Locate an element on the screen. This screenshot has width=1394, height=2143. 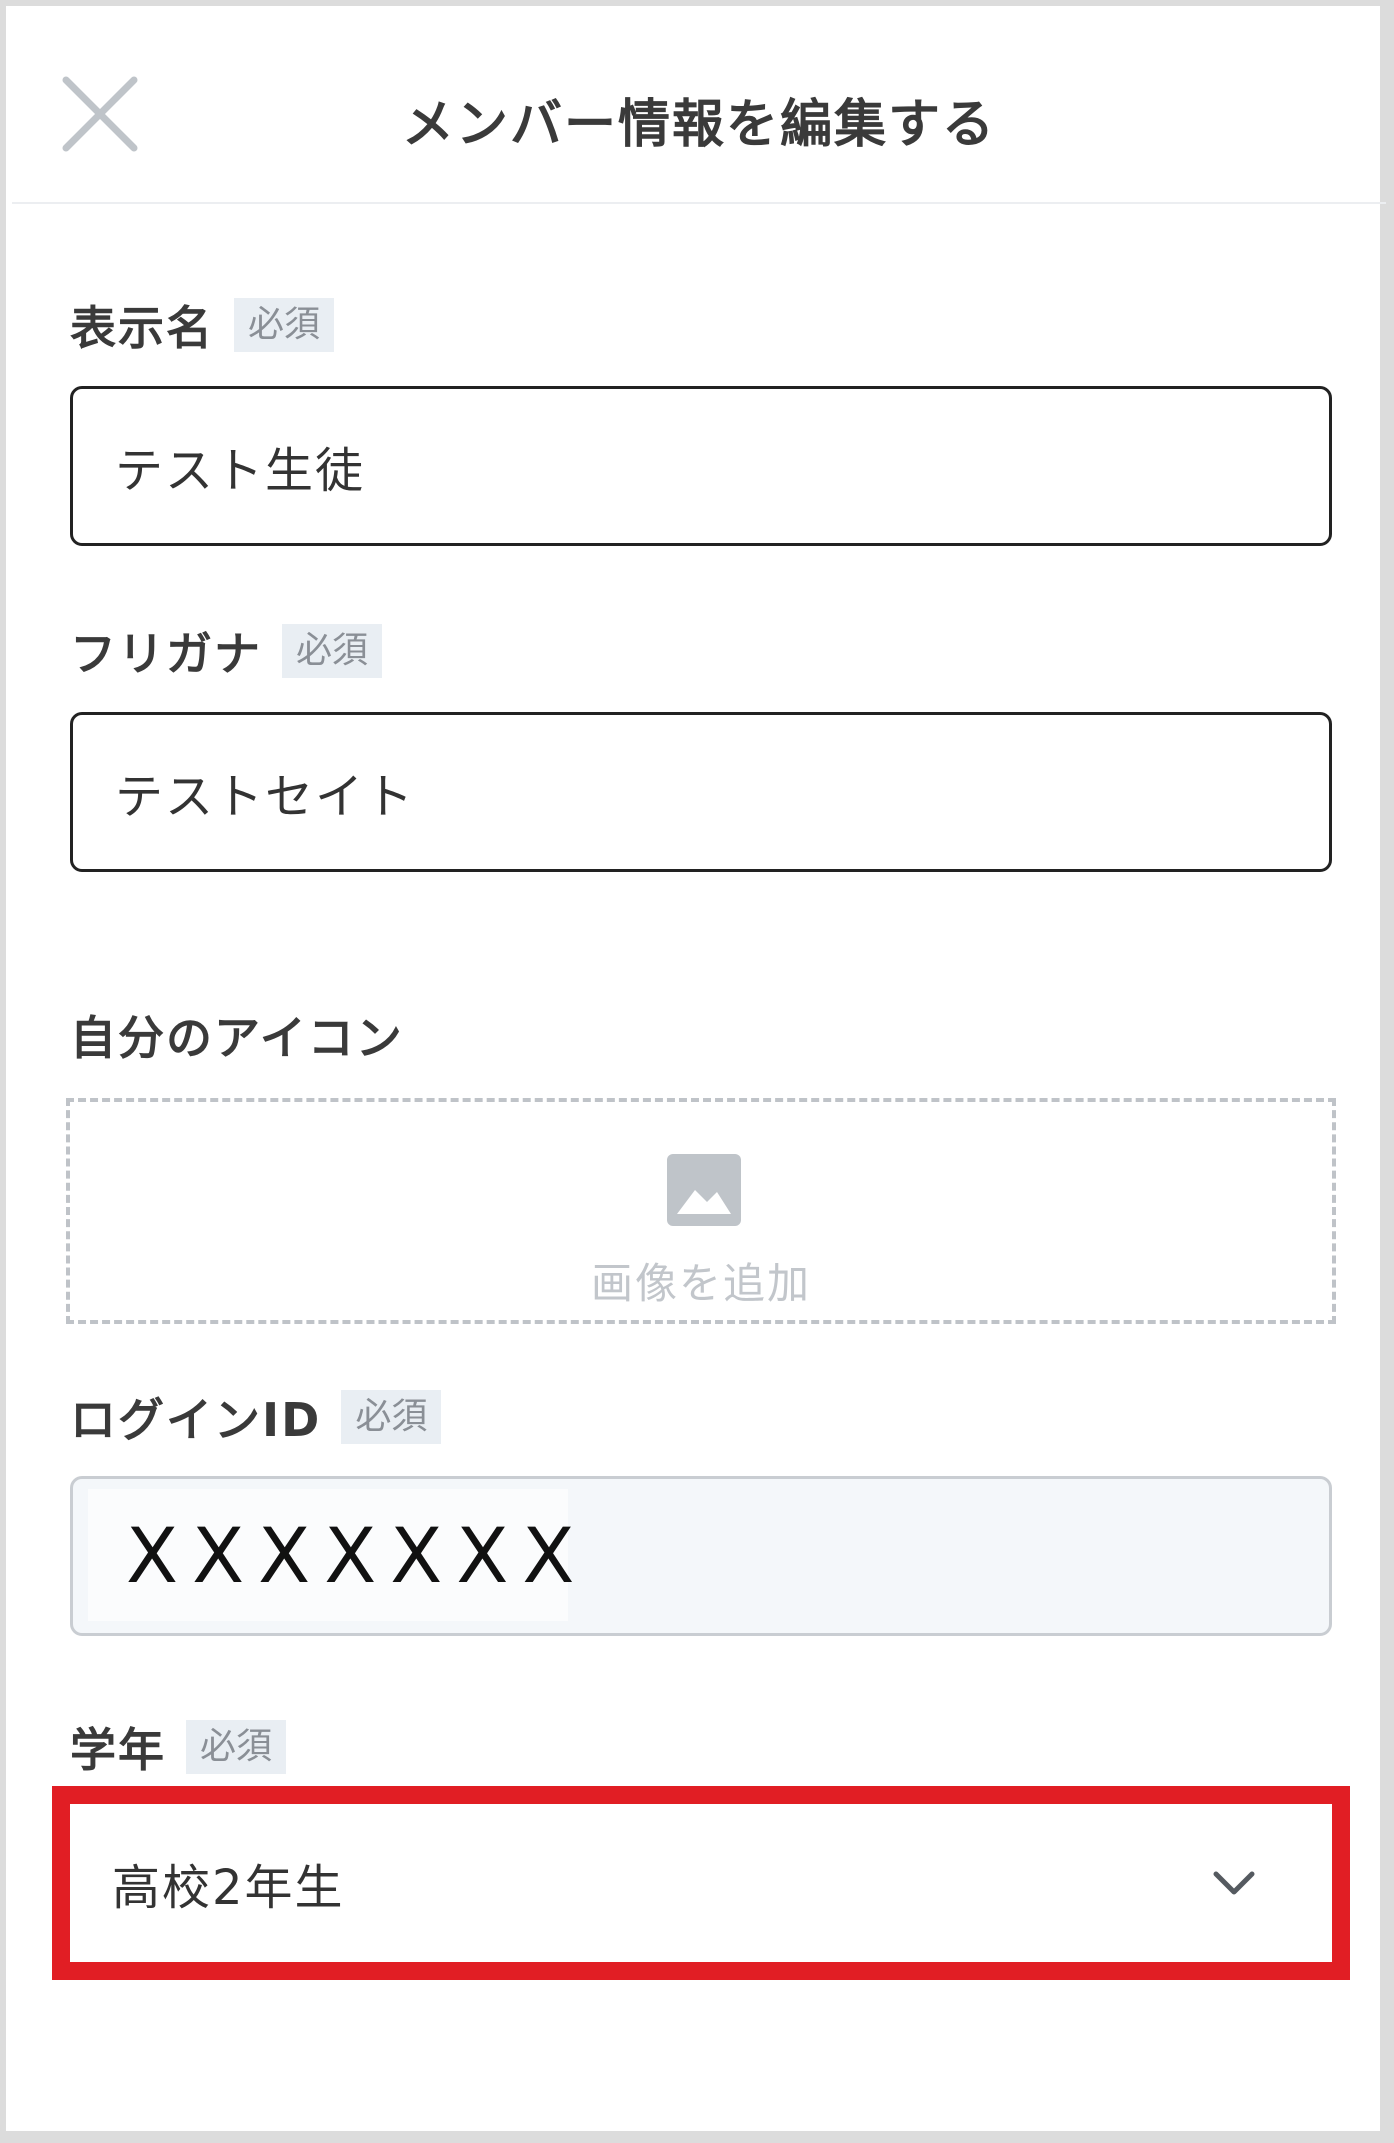
grade-select-value: 高校2年生 is located at coordinates (228, 1888).